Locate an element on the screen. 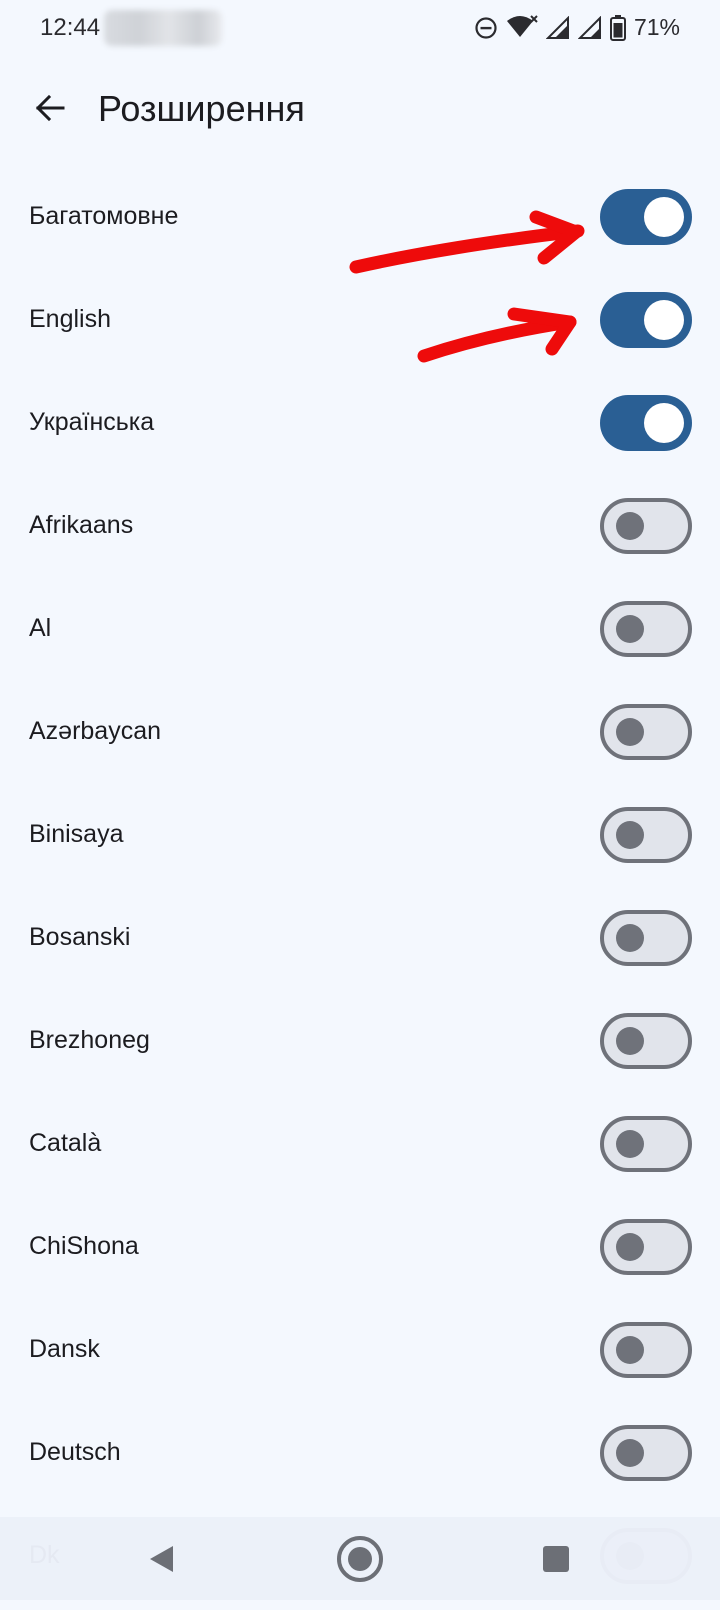 This screenshot has height=1610, width=720. status-bar: 12:44 71% is located at coordinates (360, 29).